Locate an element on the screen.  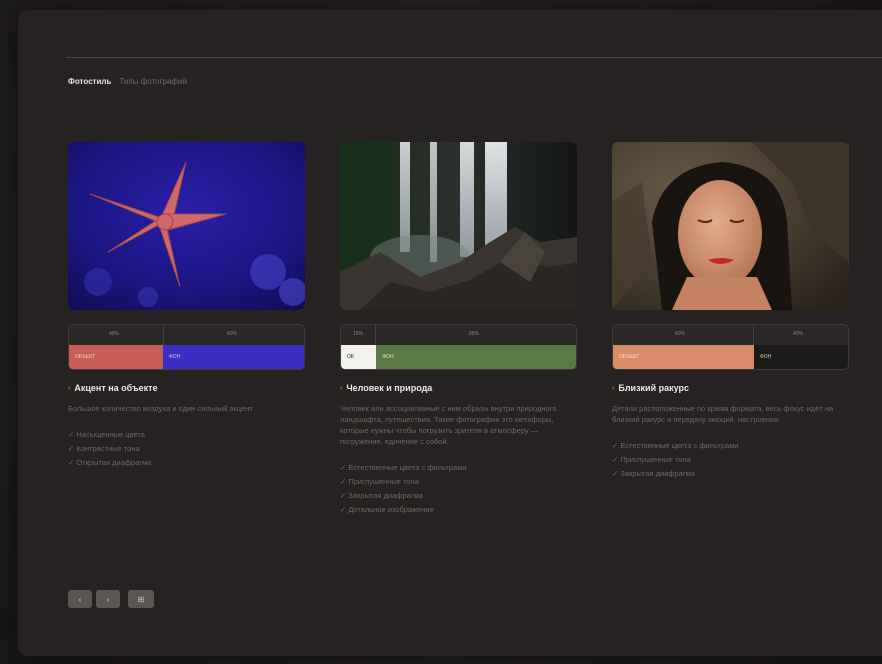
object-background-ratio: 15% 85% ОБ ФОН is located at coordinates (458, 347).